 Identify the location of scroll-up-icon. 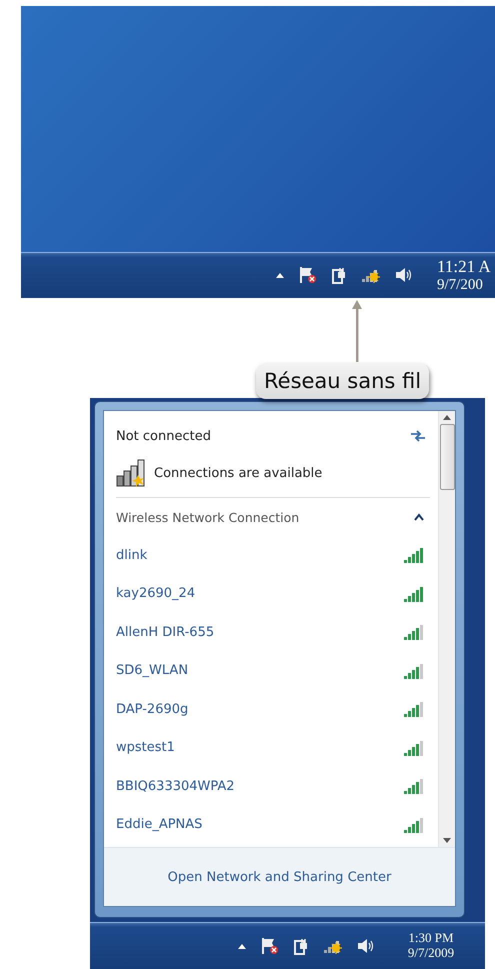
(447, 417).